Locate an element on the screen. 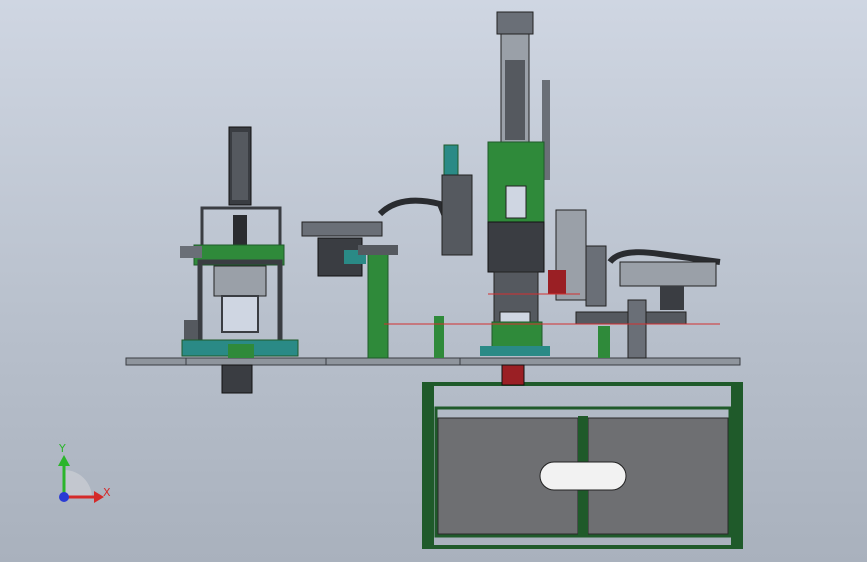 This screenshot has width=867, height=562. y-axis-label: Y is located at coordinates (62, 448).